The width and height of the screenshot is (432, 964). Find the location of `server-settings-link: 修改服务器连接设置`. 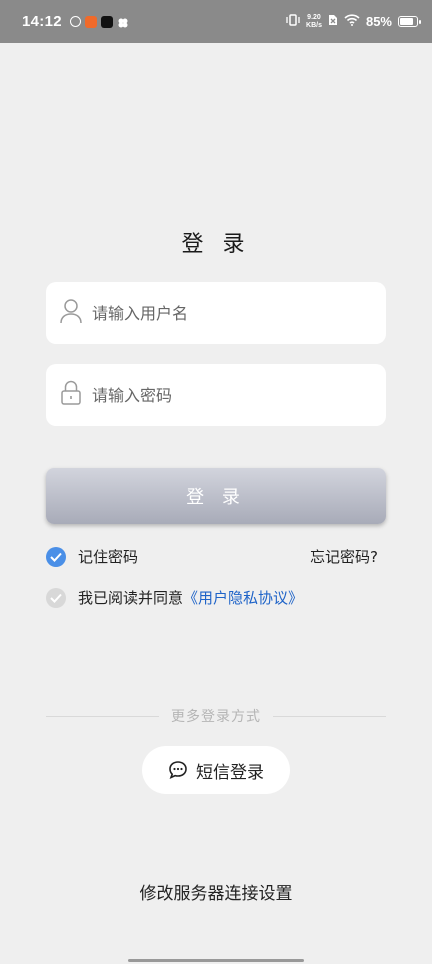

server-settings-link: 修改服务器连接设置 is located at coordinates (216, 891).